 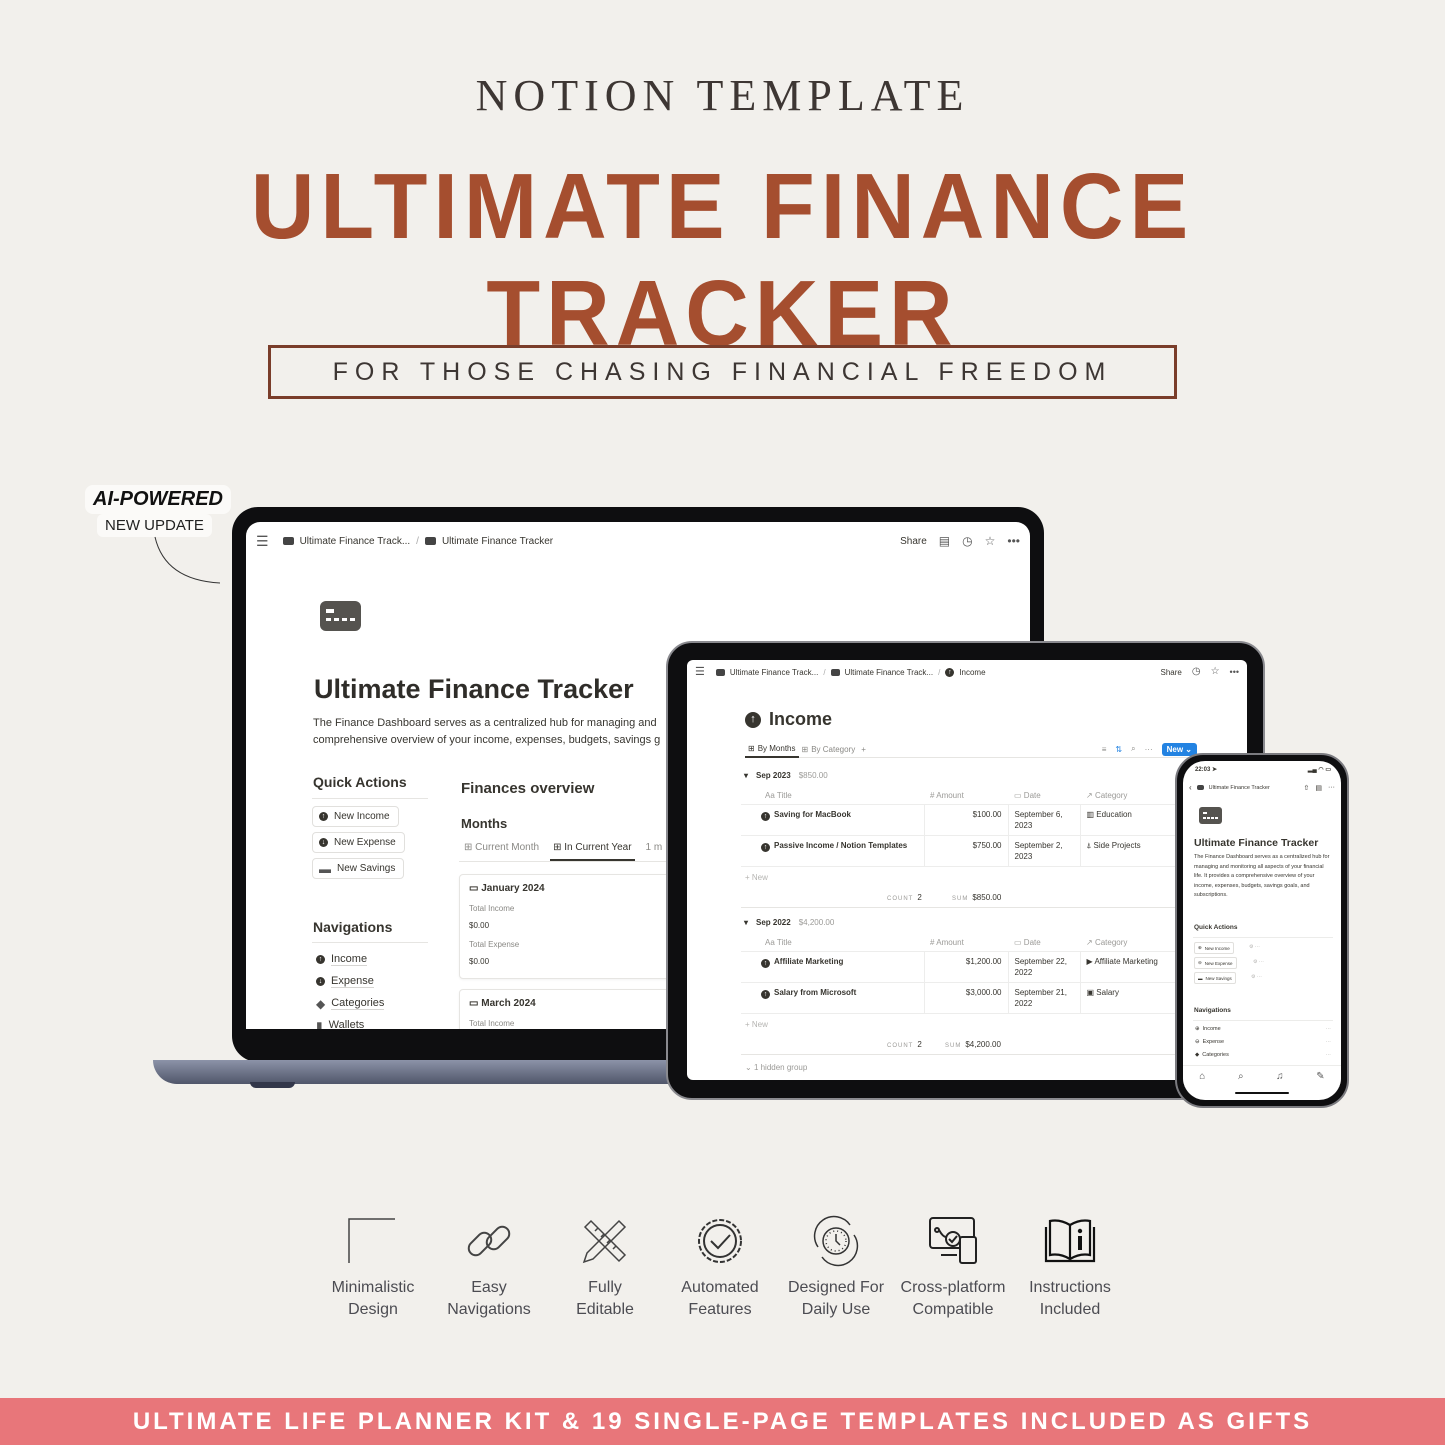 I want to click on sum-calc: SUM $4,200.00, so click(x=973, y=1044).